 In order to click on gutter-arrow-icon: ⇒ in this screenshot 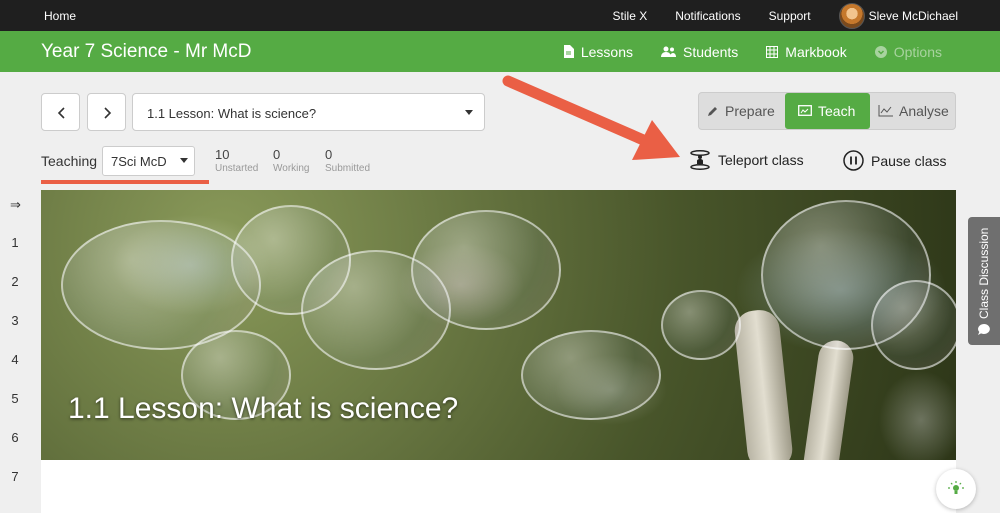, I will do `click(15, 205)`.